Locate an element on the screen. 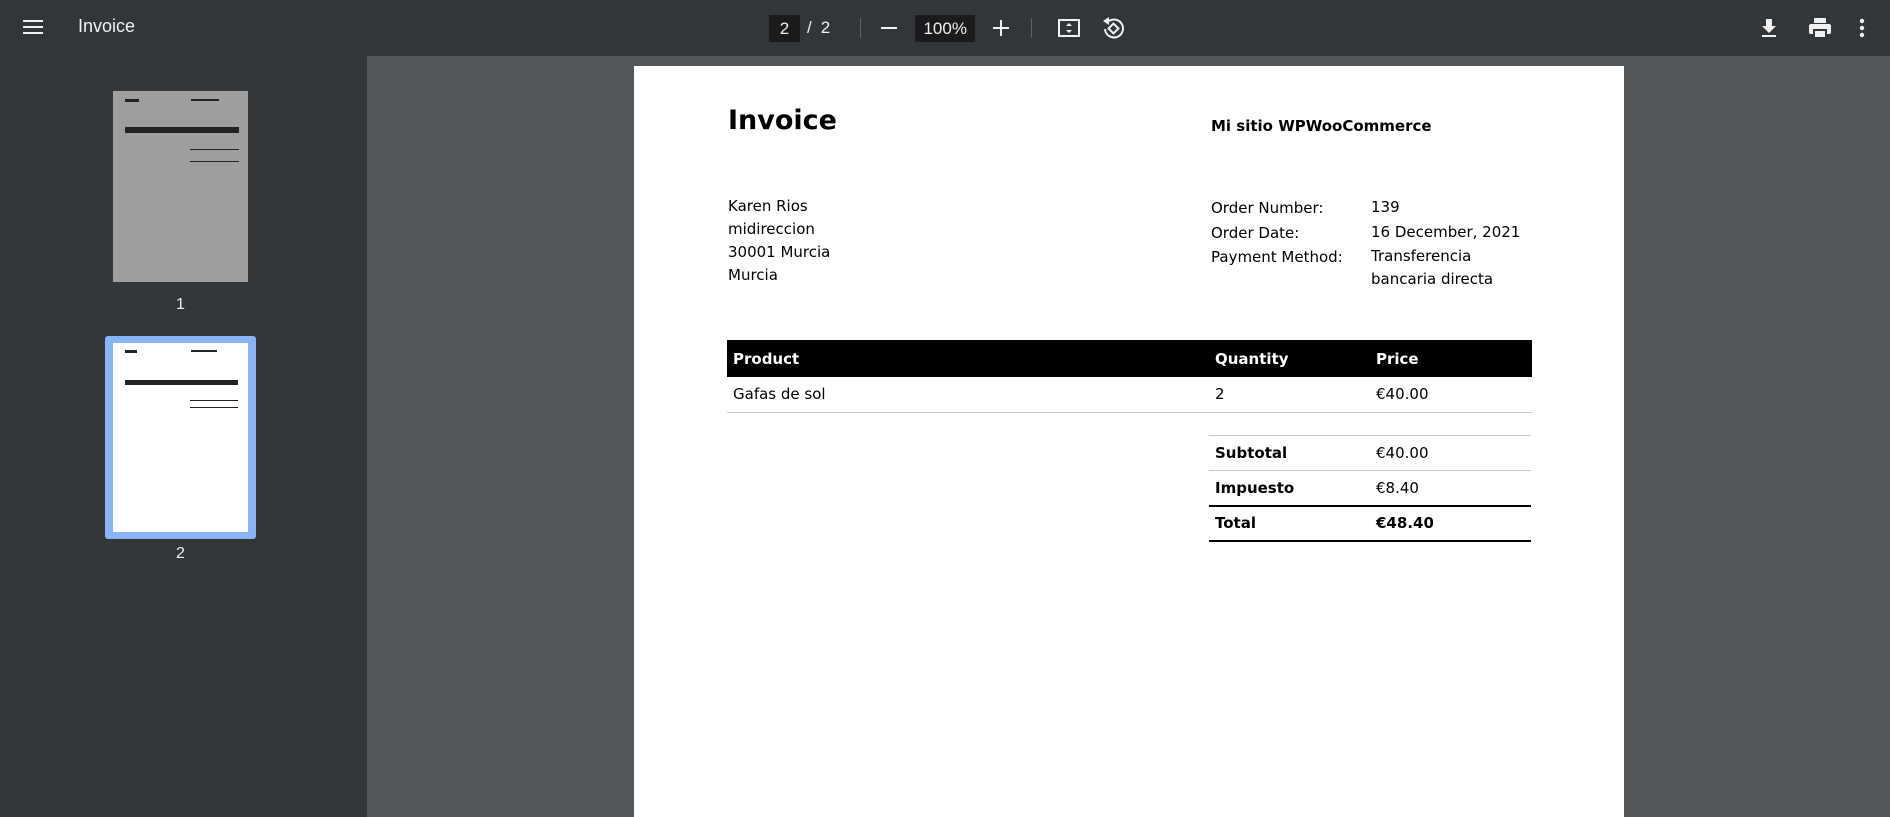  address-line: midireccion is located at coordinates (771, 229).